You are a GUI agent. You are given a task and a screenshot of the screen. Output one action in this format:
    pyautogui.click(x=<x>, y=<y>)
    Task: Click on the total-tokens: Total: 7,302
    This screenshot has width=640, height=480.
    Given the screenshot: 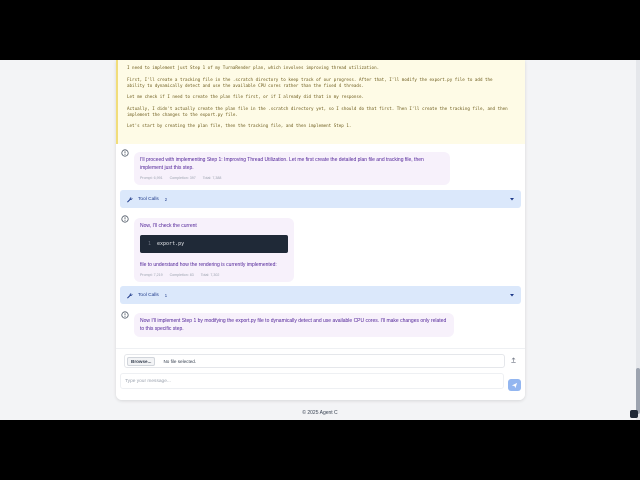 What is the action you would take?
    pyautogui.click(x=210, y=275)
    